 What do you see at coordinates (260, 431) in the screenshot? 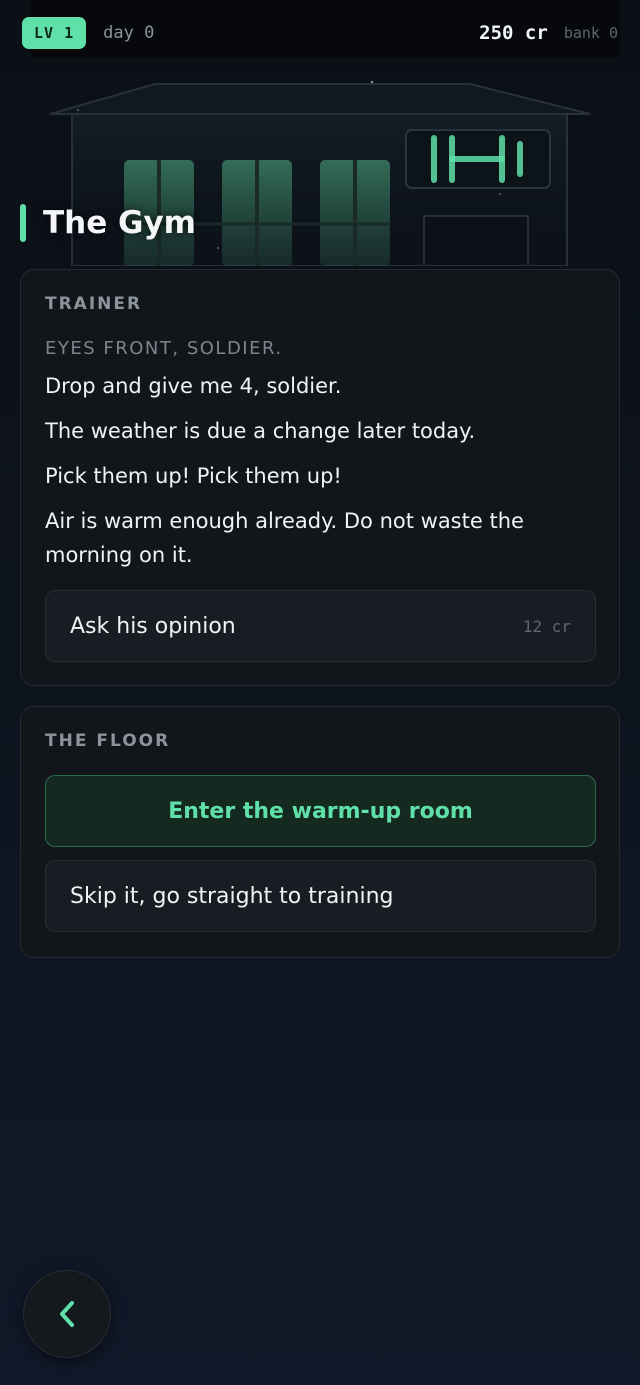
I see `dialogue-line: The weather is due a change later today.` at bounding box center [260, 431].